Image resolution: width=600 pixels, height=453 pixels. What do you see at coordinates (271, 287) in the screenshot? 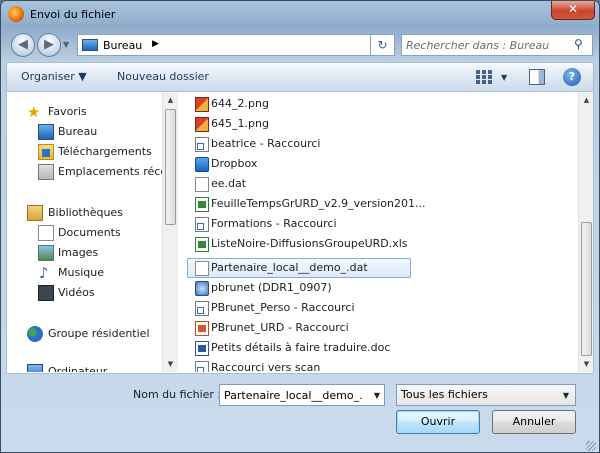
I see `file-name: pbrunet (DDR1_0907)` at bounding box center [271, 287].